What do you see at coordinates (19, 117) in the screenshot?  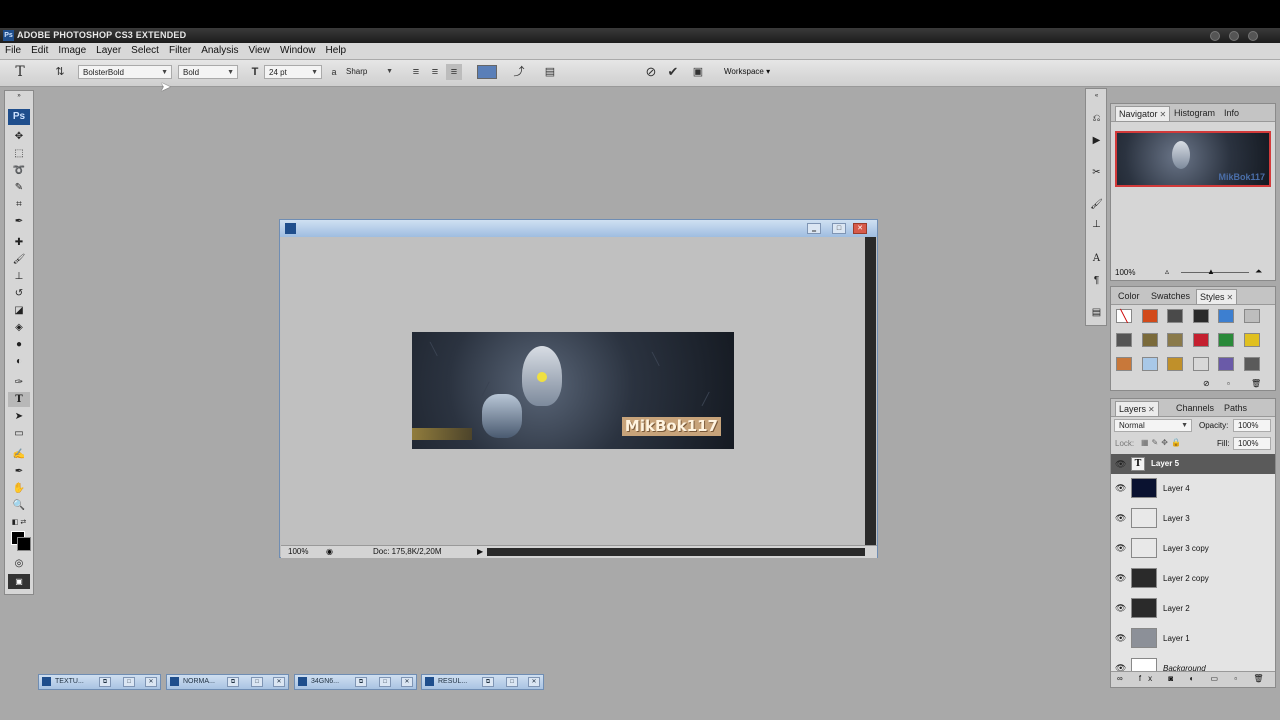 I see `photoshop-logo-icon: Ps` at bounding box center [19, 117].